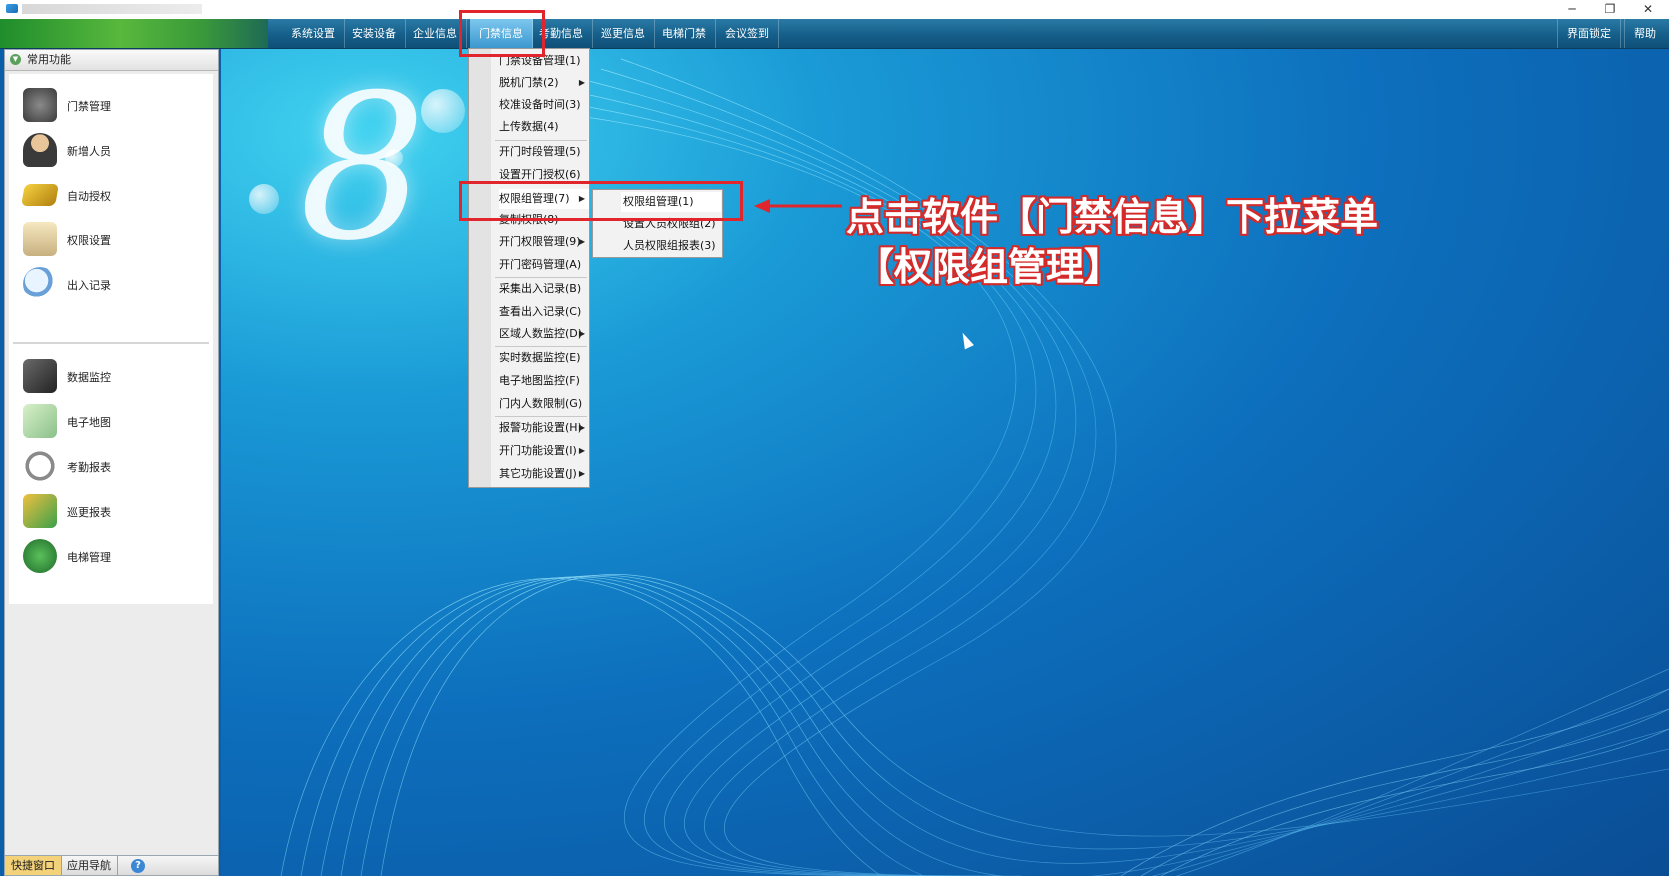  What do you see at coordinates (40, 150) in the screenshot?
I see `person-icon` at bounding box center [40, 150].